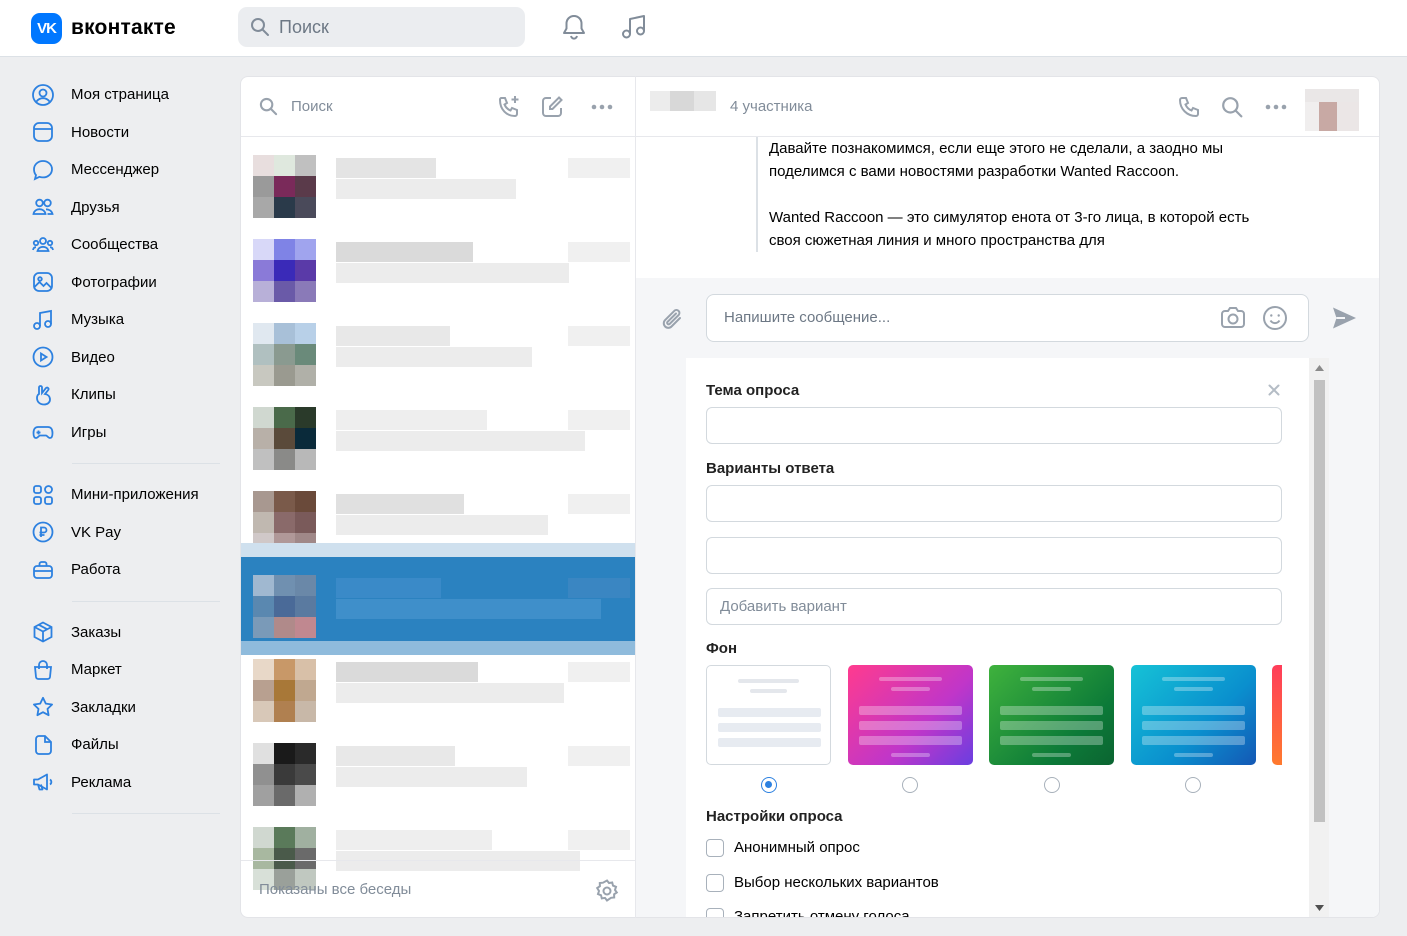 The width and height of the screenshot is (1407, 936). Describe the element at coordinates (126, 358) in the screenshot. I see `sidebar-item-video: Видео` at that location.